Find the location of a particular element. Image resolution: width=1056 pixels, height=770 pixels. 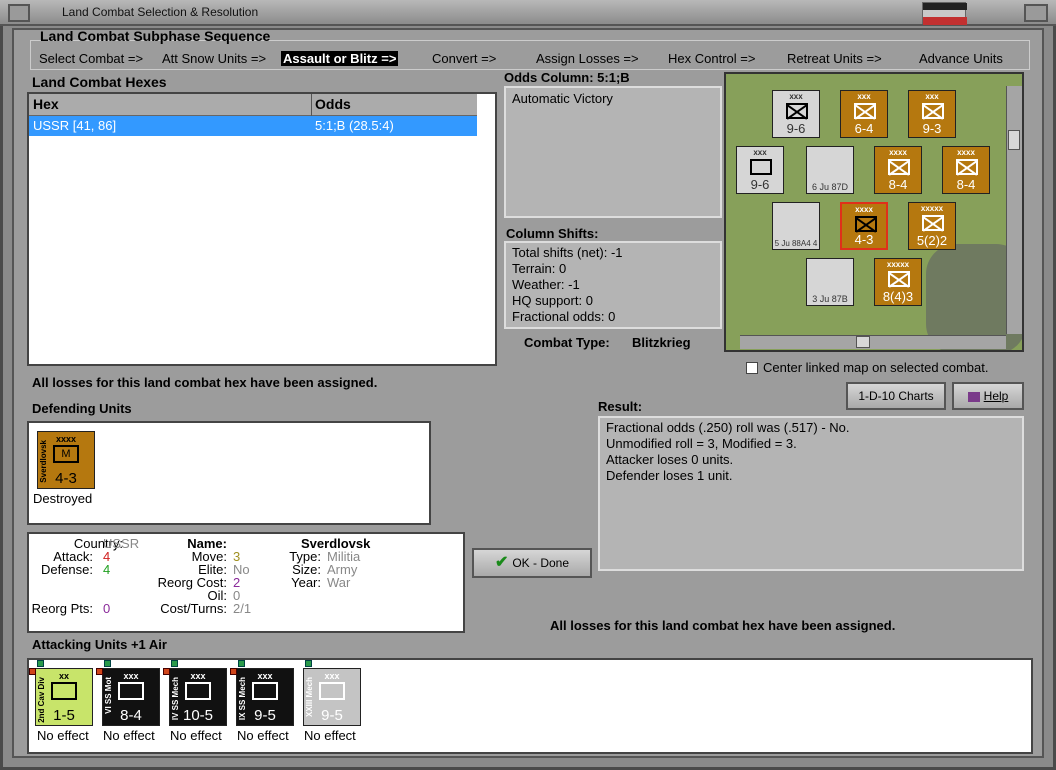

odds-text: Automatic Victory is located at coordinates (562, 98).